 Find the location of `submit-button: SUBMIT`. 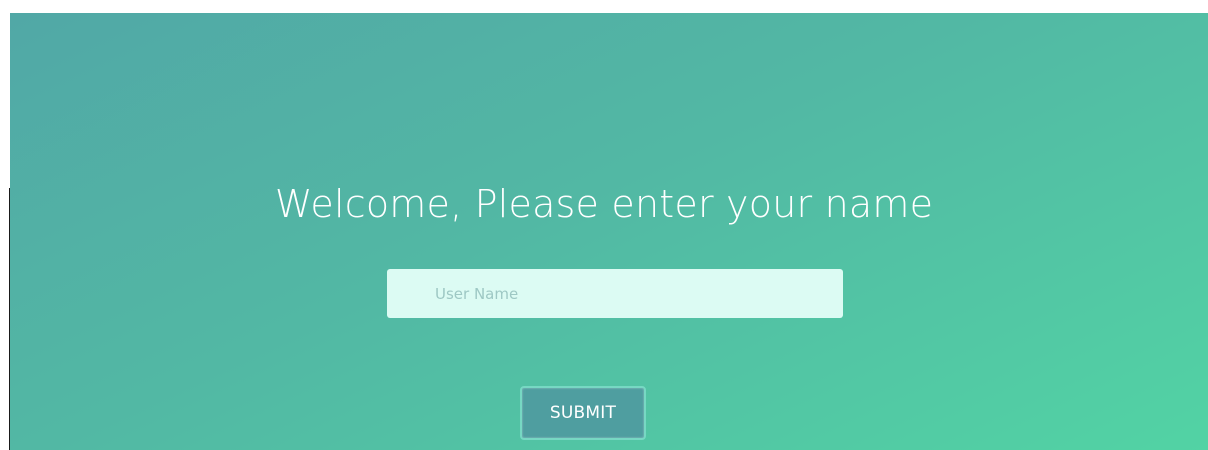

submit-button: SUBMIT is located at coordinates (583, 413).